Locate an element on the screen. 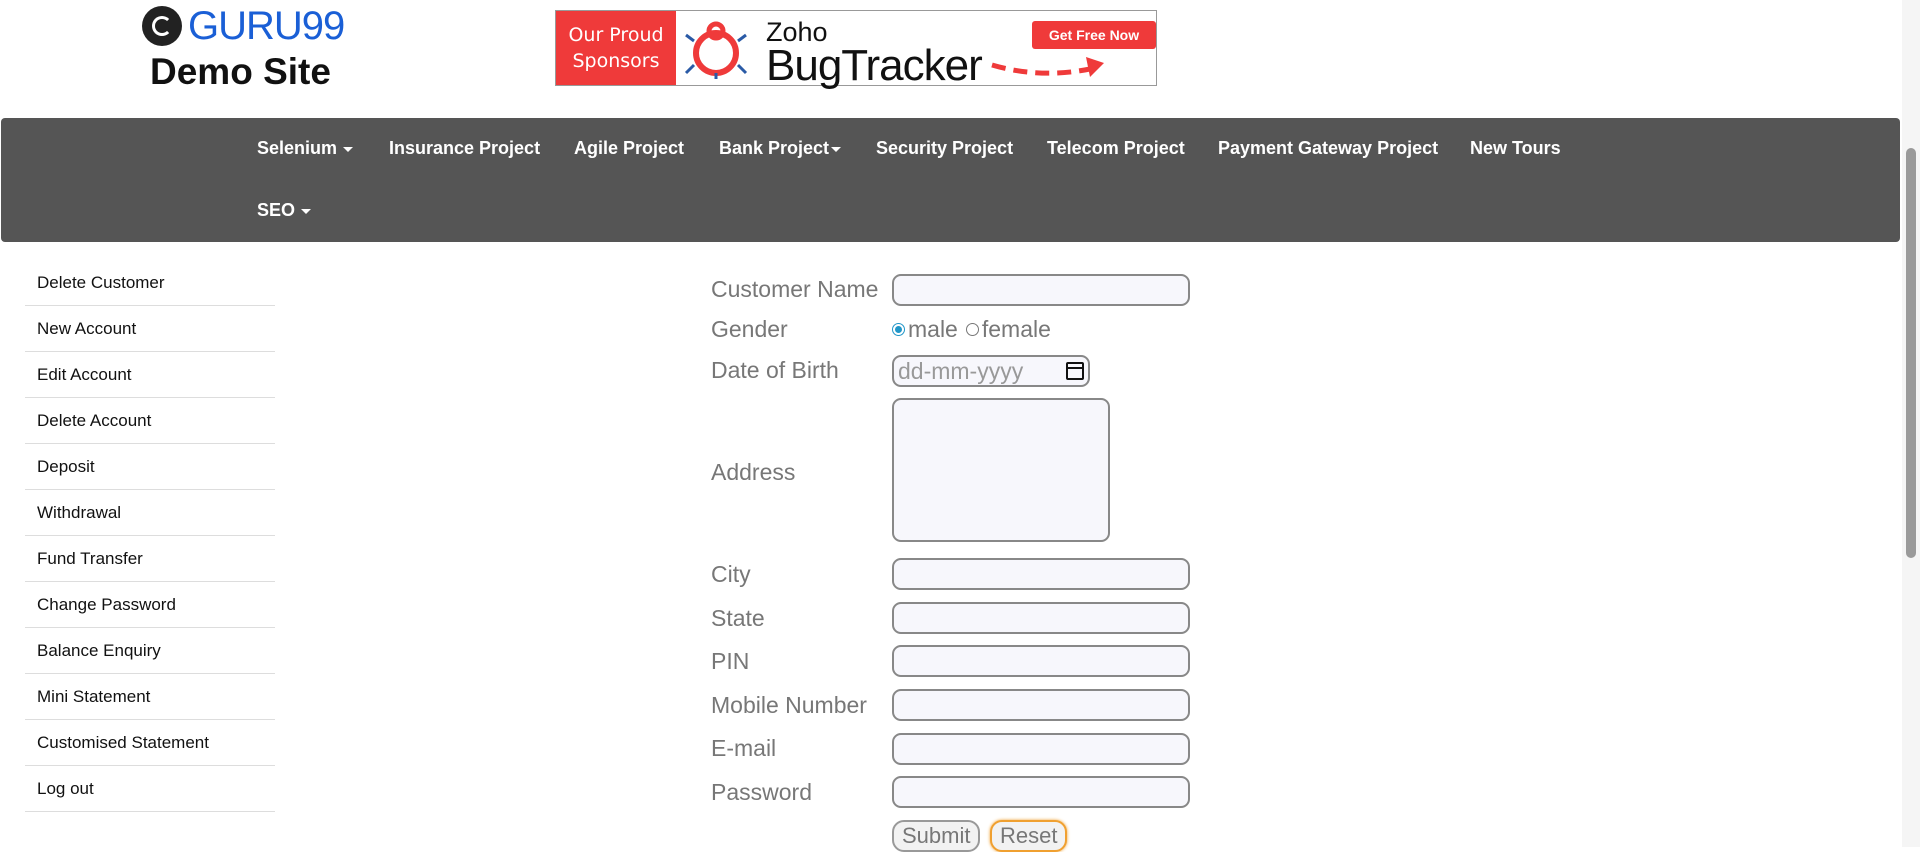  address-label: Address is located at coordinates (753, 472).